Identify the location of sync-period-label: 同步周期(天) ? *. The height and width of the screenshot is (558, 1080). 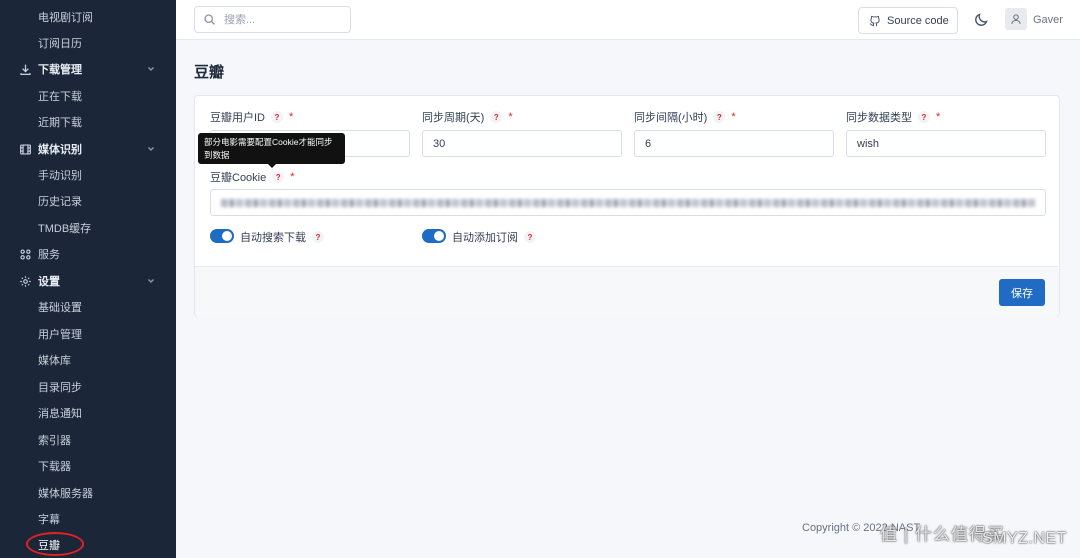
(467, 117).